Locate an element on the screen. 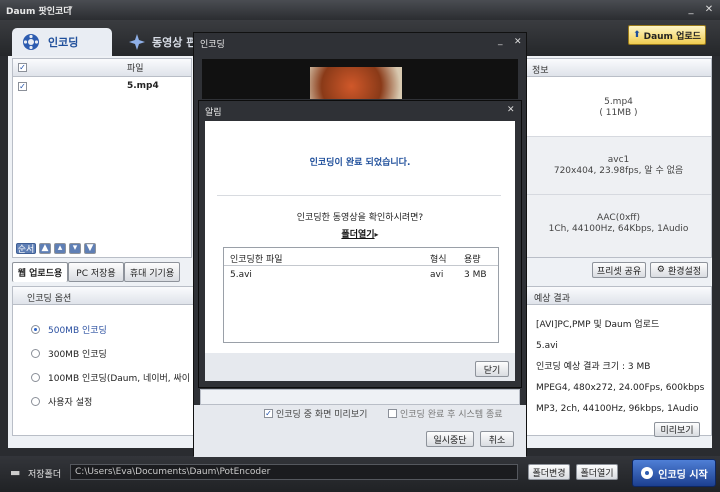  tab-mobile: 휴대 기기용 is located at coordinates (152, 272).